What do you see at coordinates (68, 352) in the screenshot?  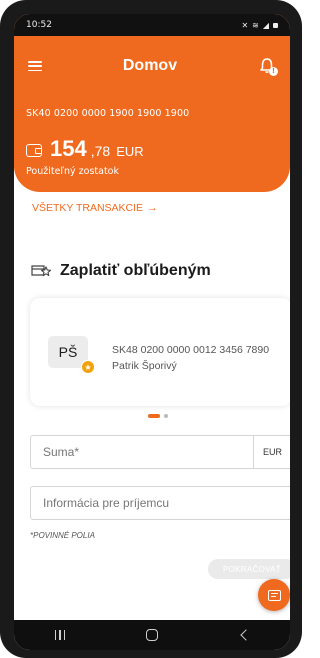 I see `avatar-initials: PŠ` at bounding box center [68, 352].